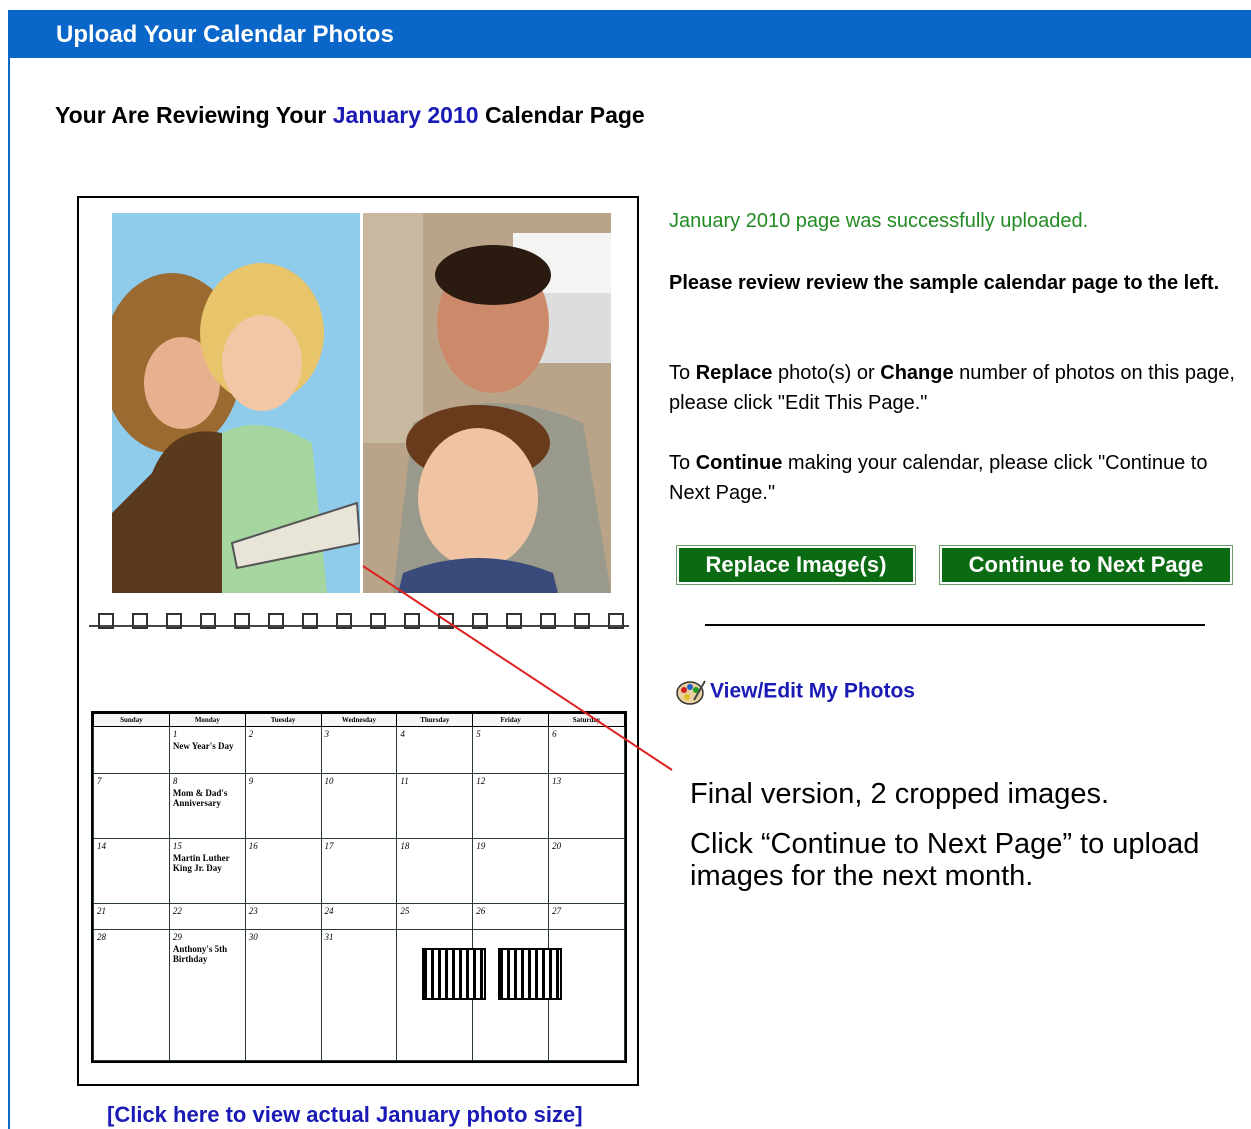 Image resolution: width=1251 pixels, height=1129 pixels. Describe the element at coordinates (917, 373) in the screenshot. I see `change-bold: Change` at that location.